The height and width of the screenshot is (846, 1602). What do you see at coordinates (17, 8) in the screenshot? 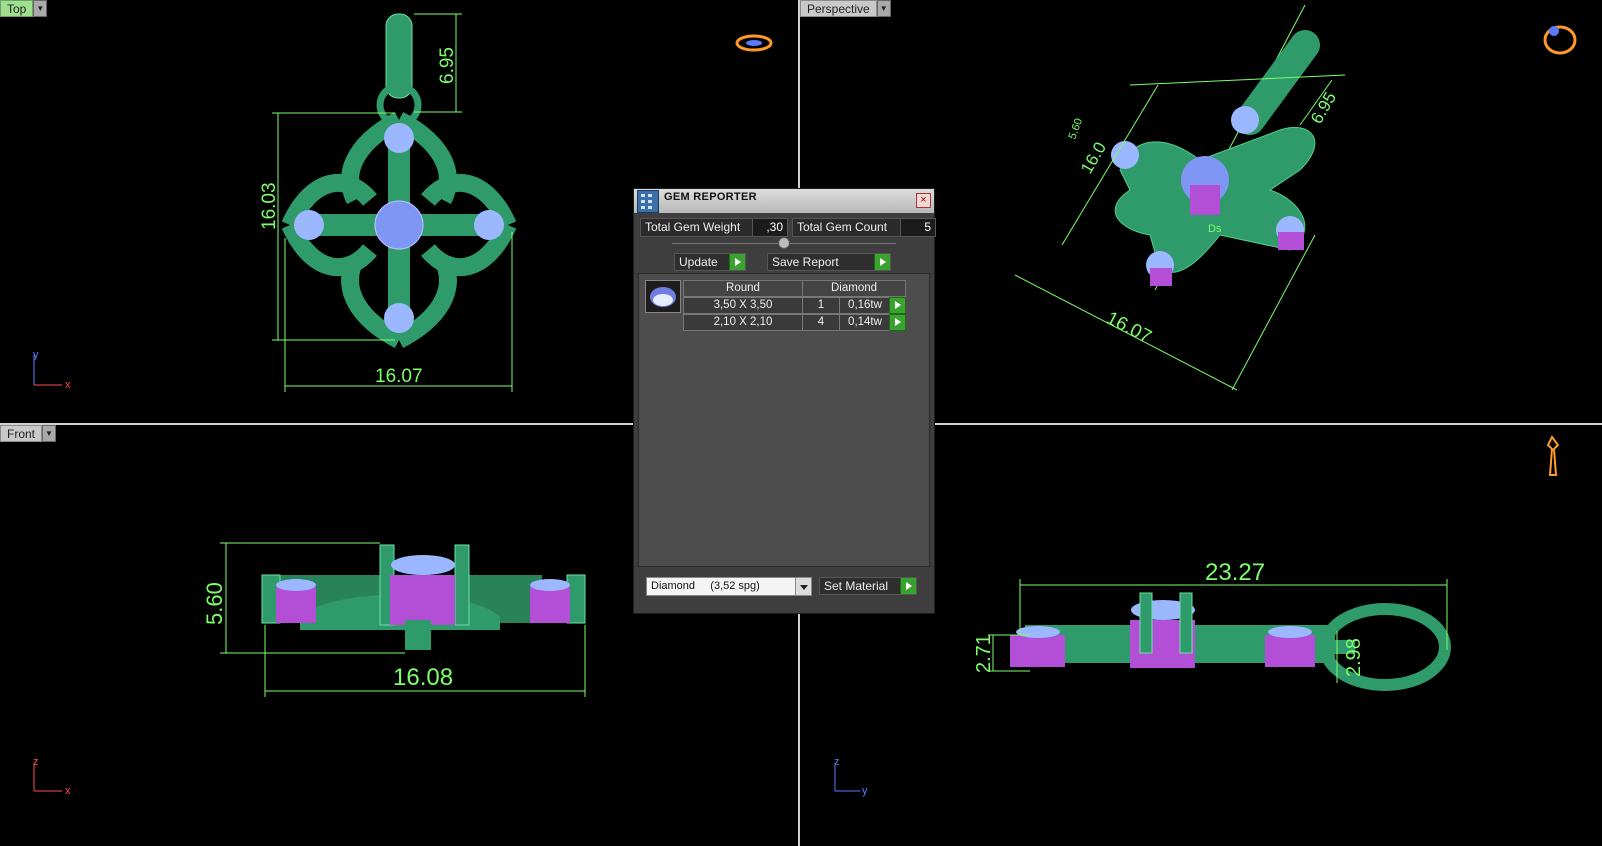
I see `viewport-top-name: Top` at bounding box center [17, 8].